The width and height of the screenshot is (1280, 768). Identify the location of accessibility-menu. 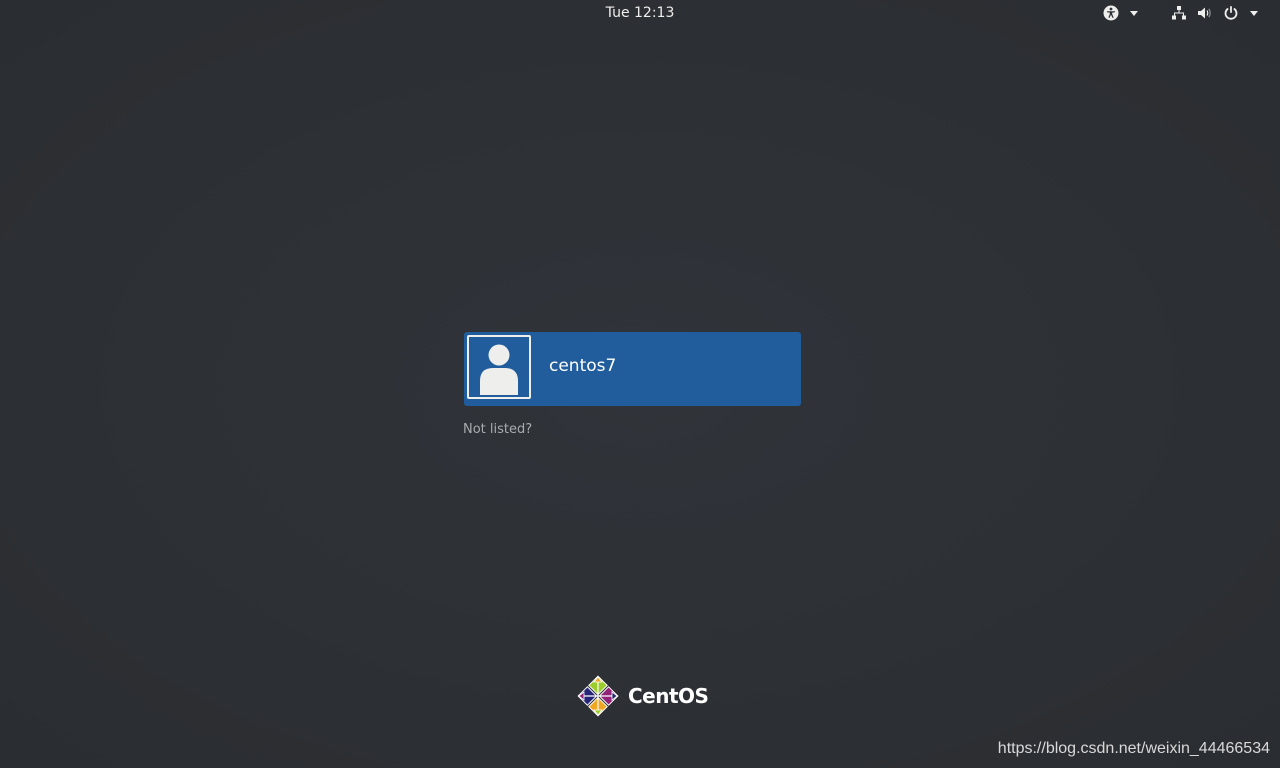
(1123, 13).